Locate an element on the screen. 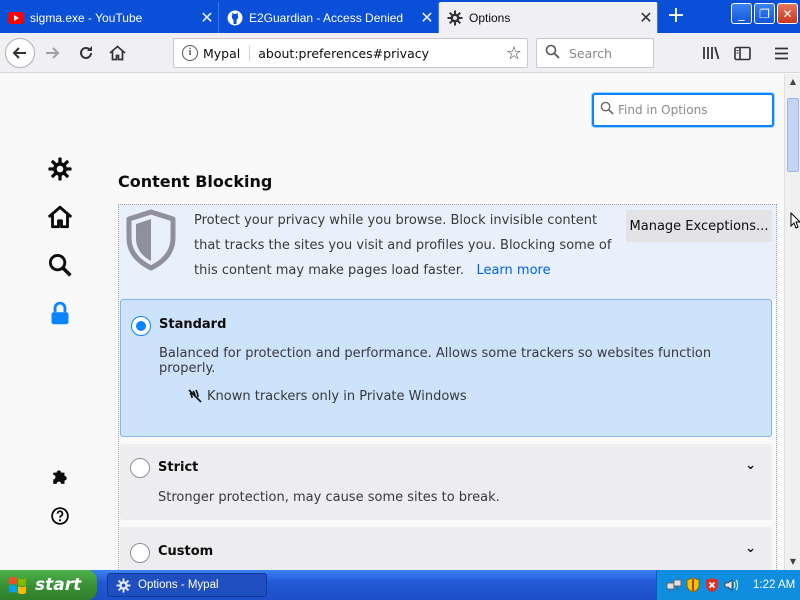 This screenshot has width=800, height=600. maximize-button: ❐ is located at coordinates (764, 13).